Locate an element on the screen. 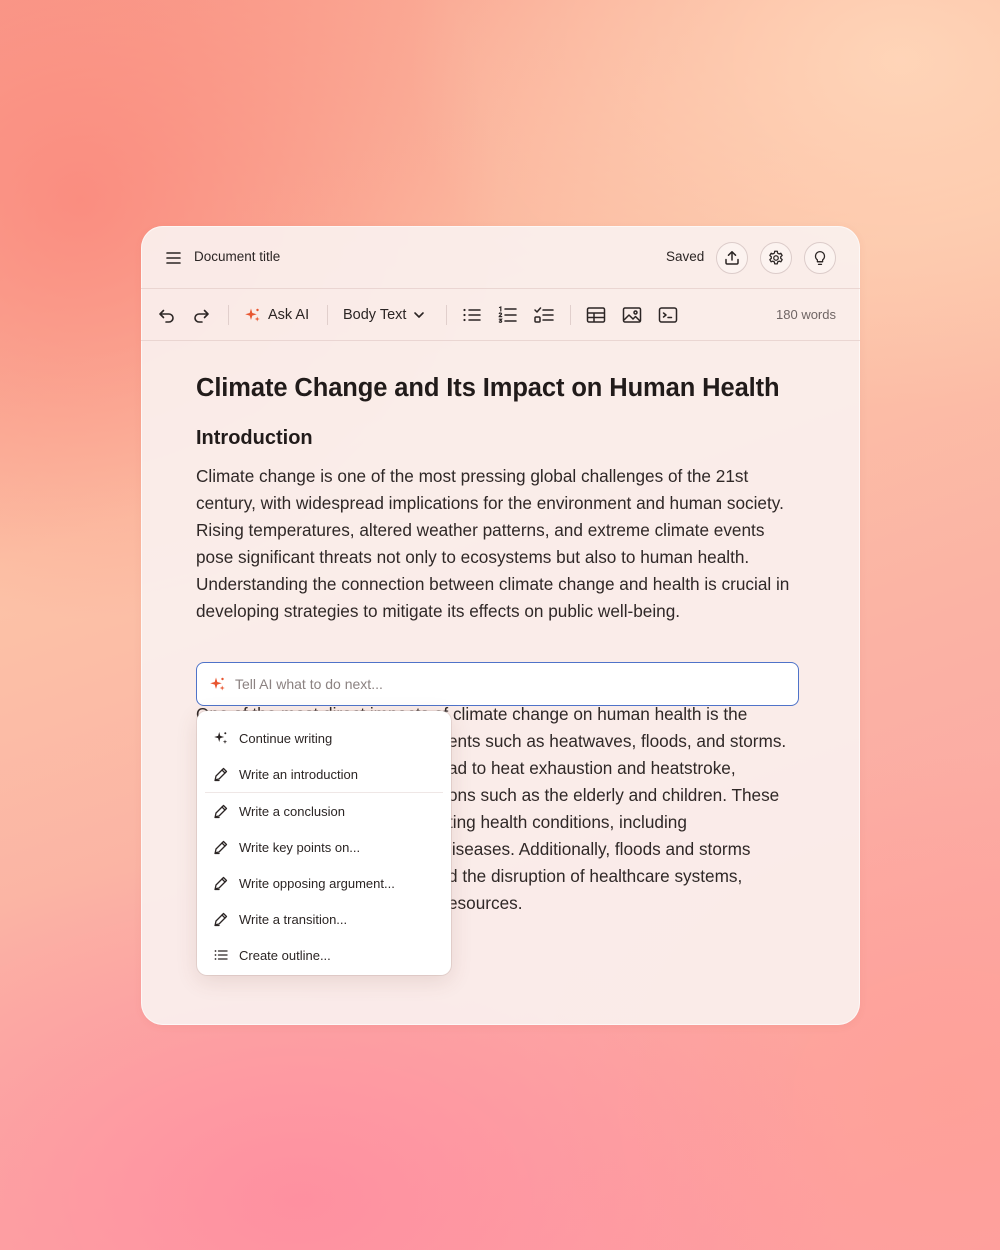 This screenshot has width=1000, height=1250. settings-icon is located at coordinates (776, 258).